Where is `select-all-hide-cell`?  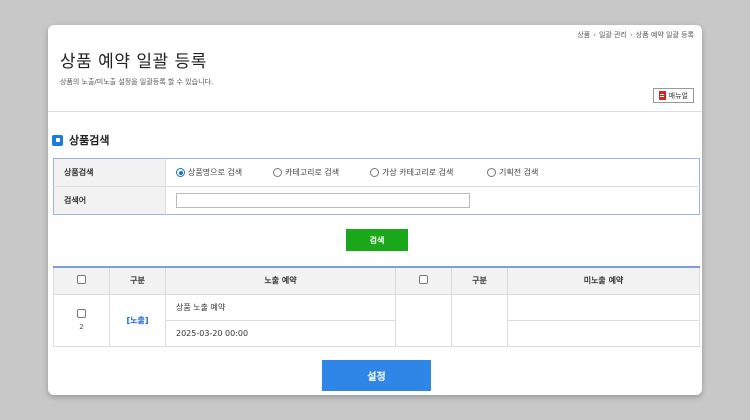
select-all-hide-cell is located at coordinates (423, 280).